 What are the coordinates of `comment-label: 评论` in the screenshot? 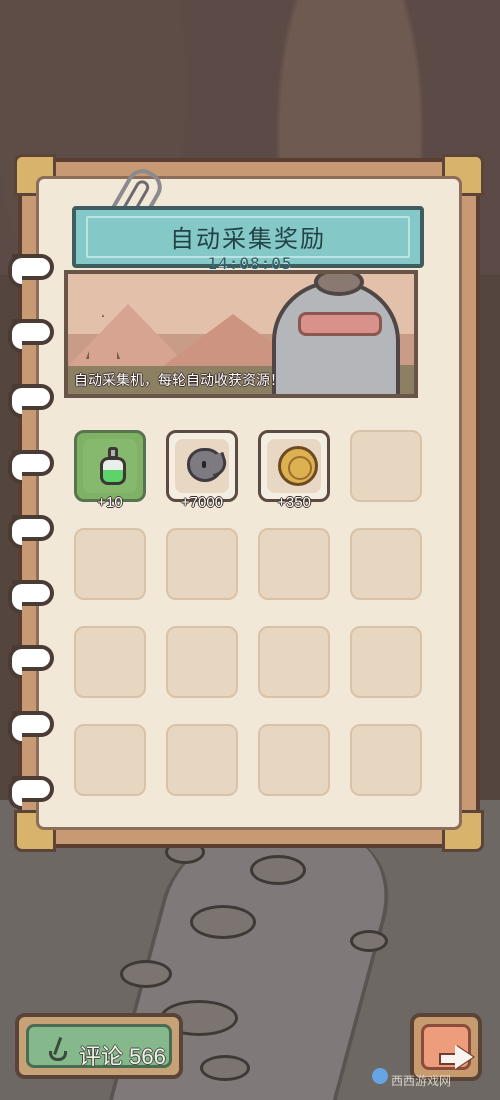 It's located at (101, 1056).